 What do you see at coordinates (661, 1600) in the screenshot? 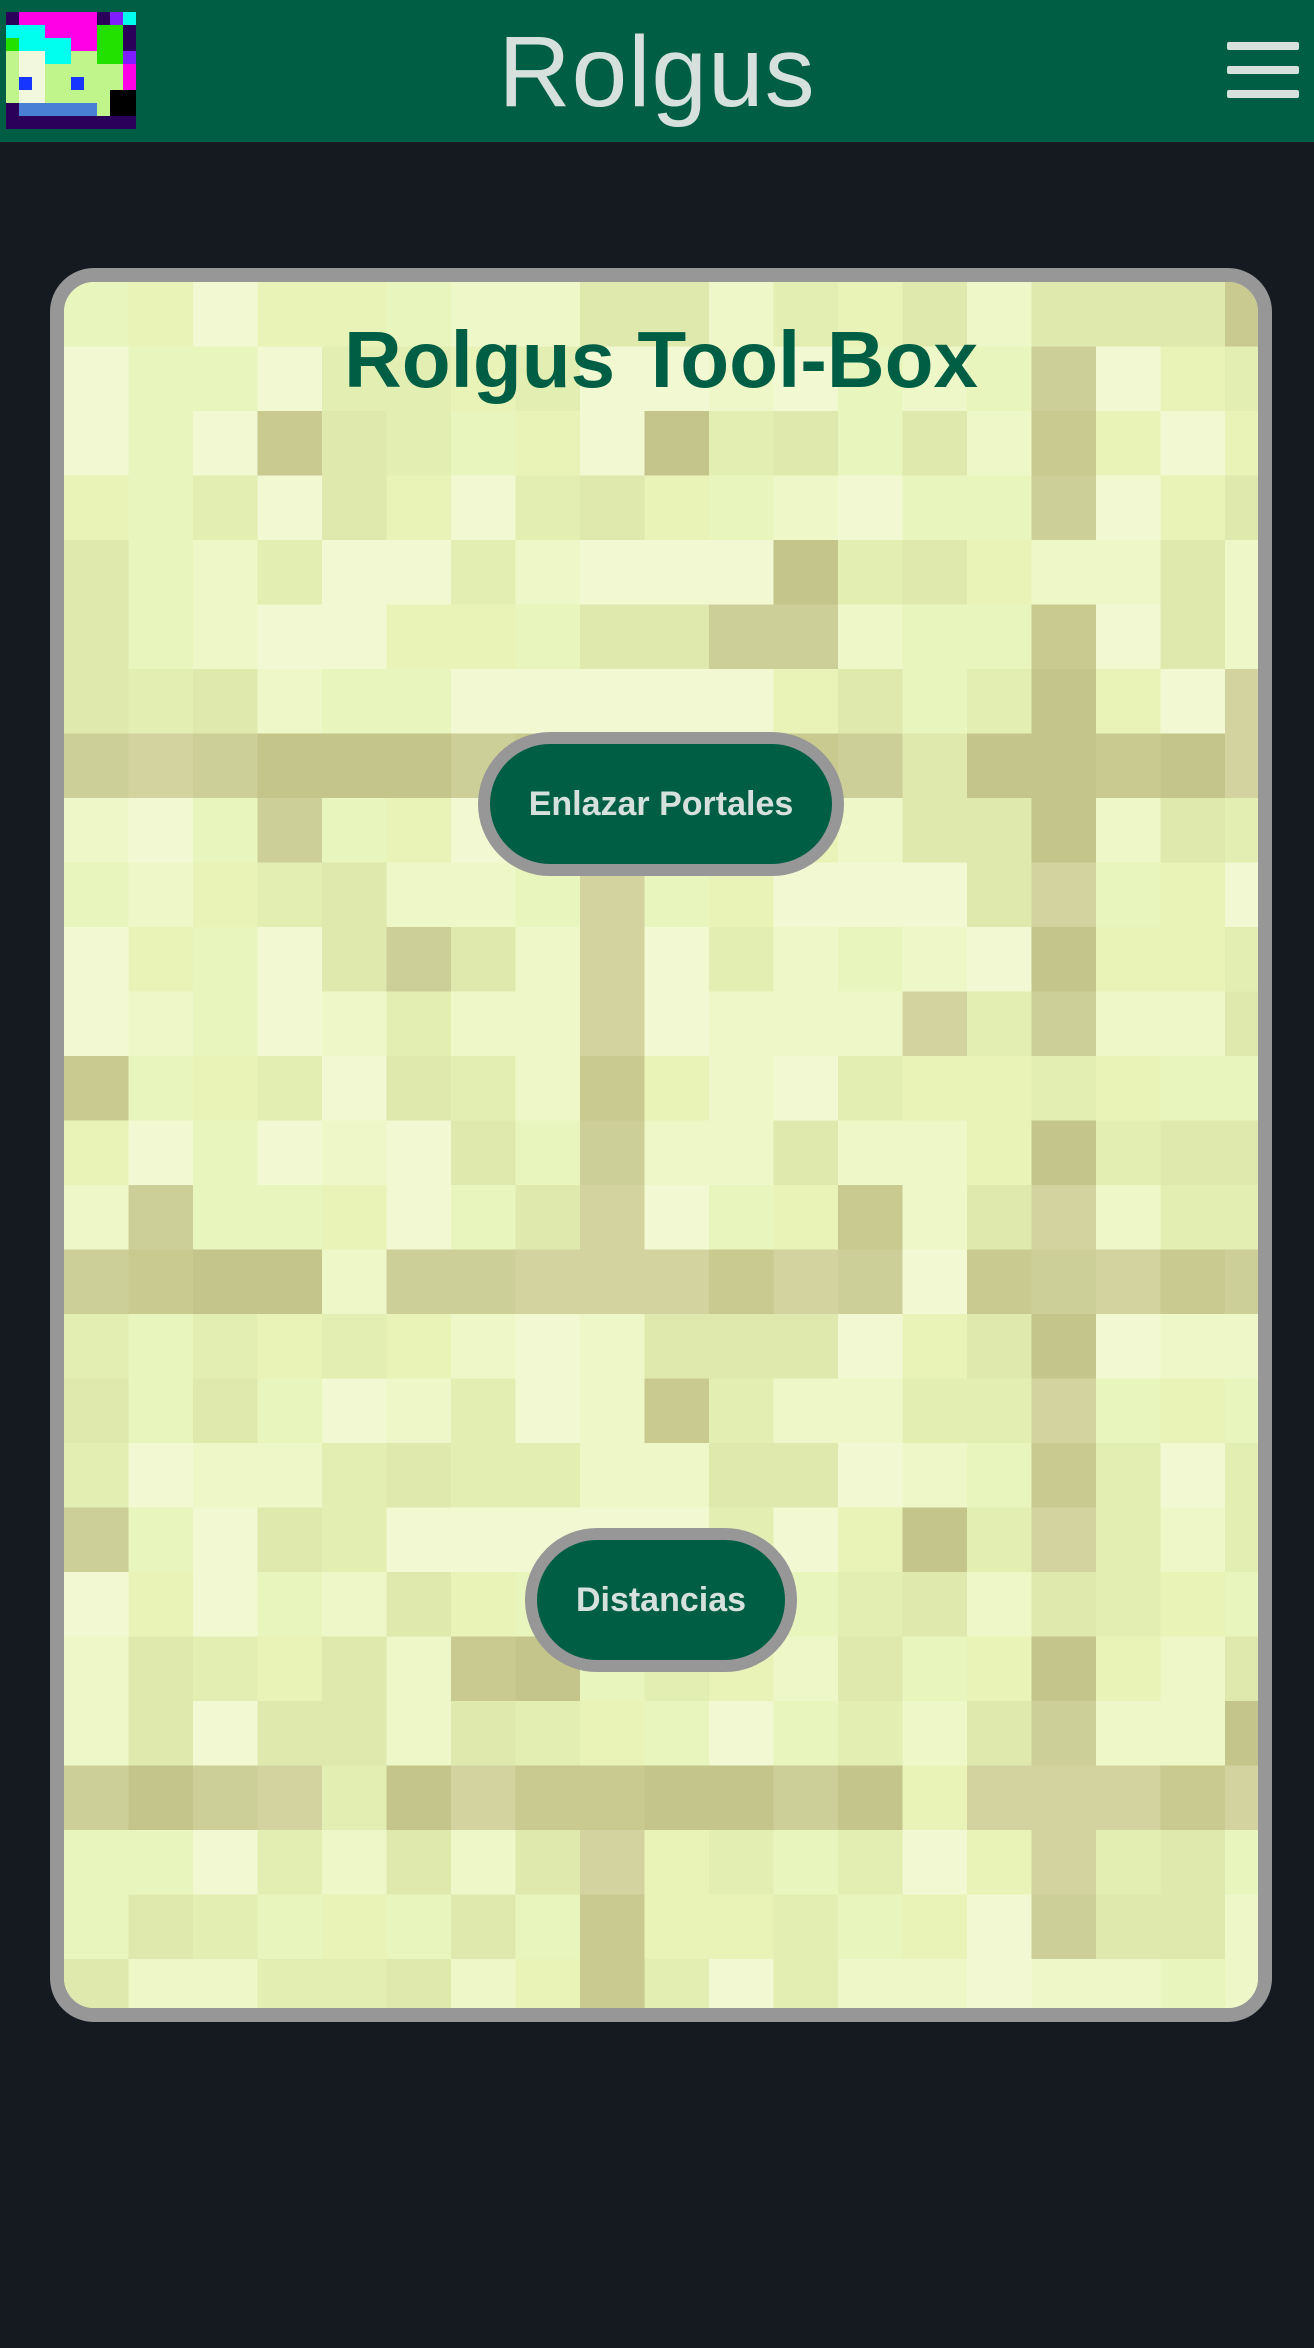
I see `distancias-button: Distancias` at bounding box center [661, 1600].